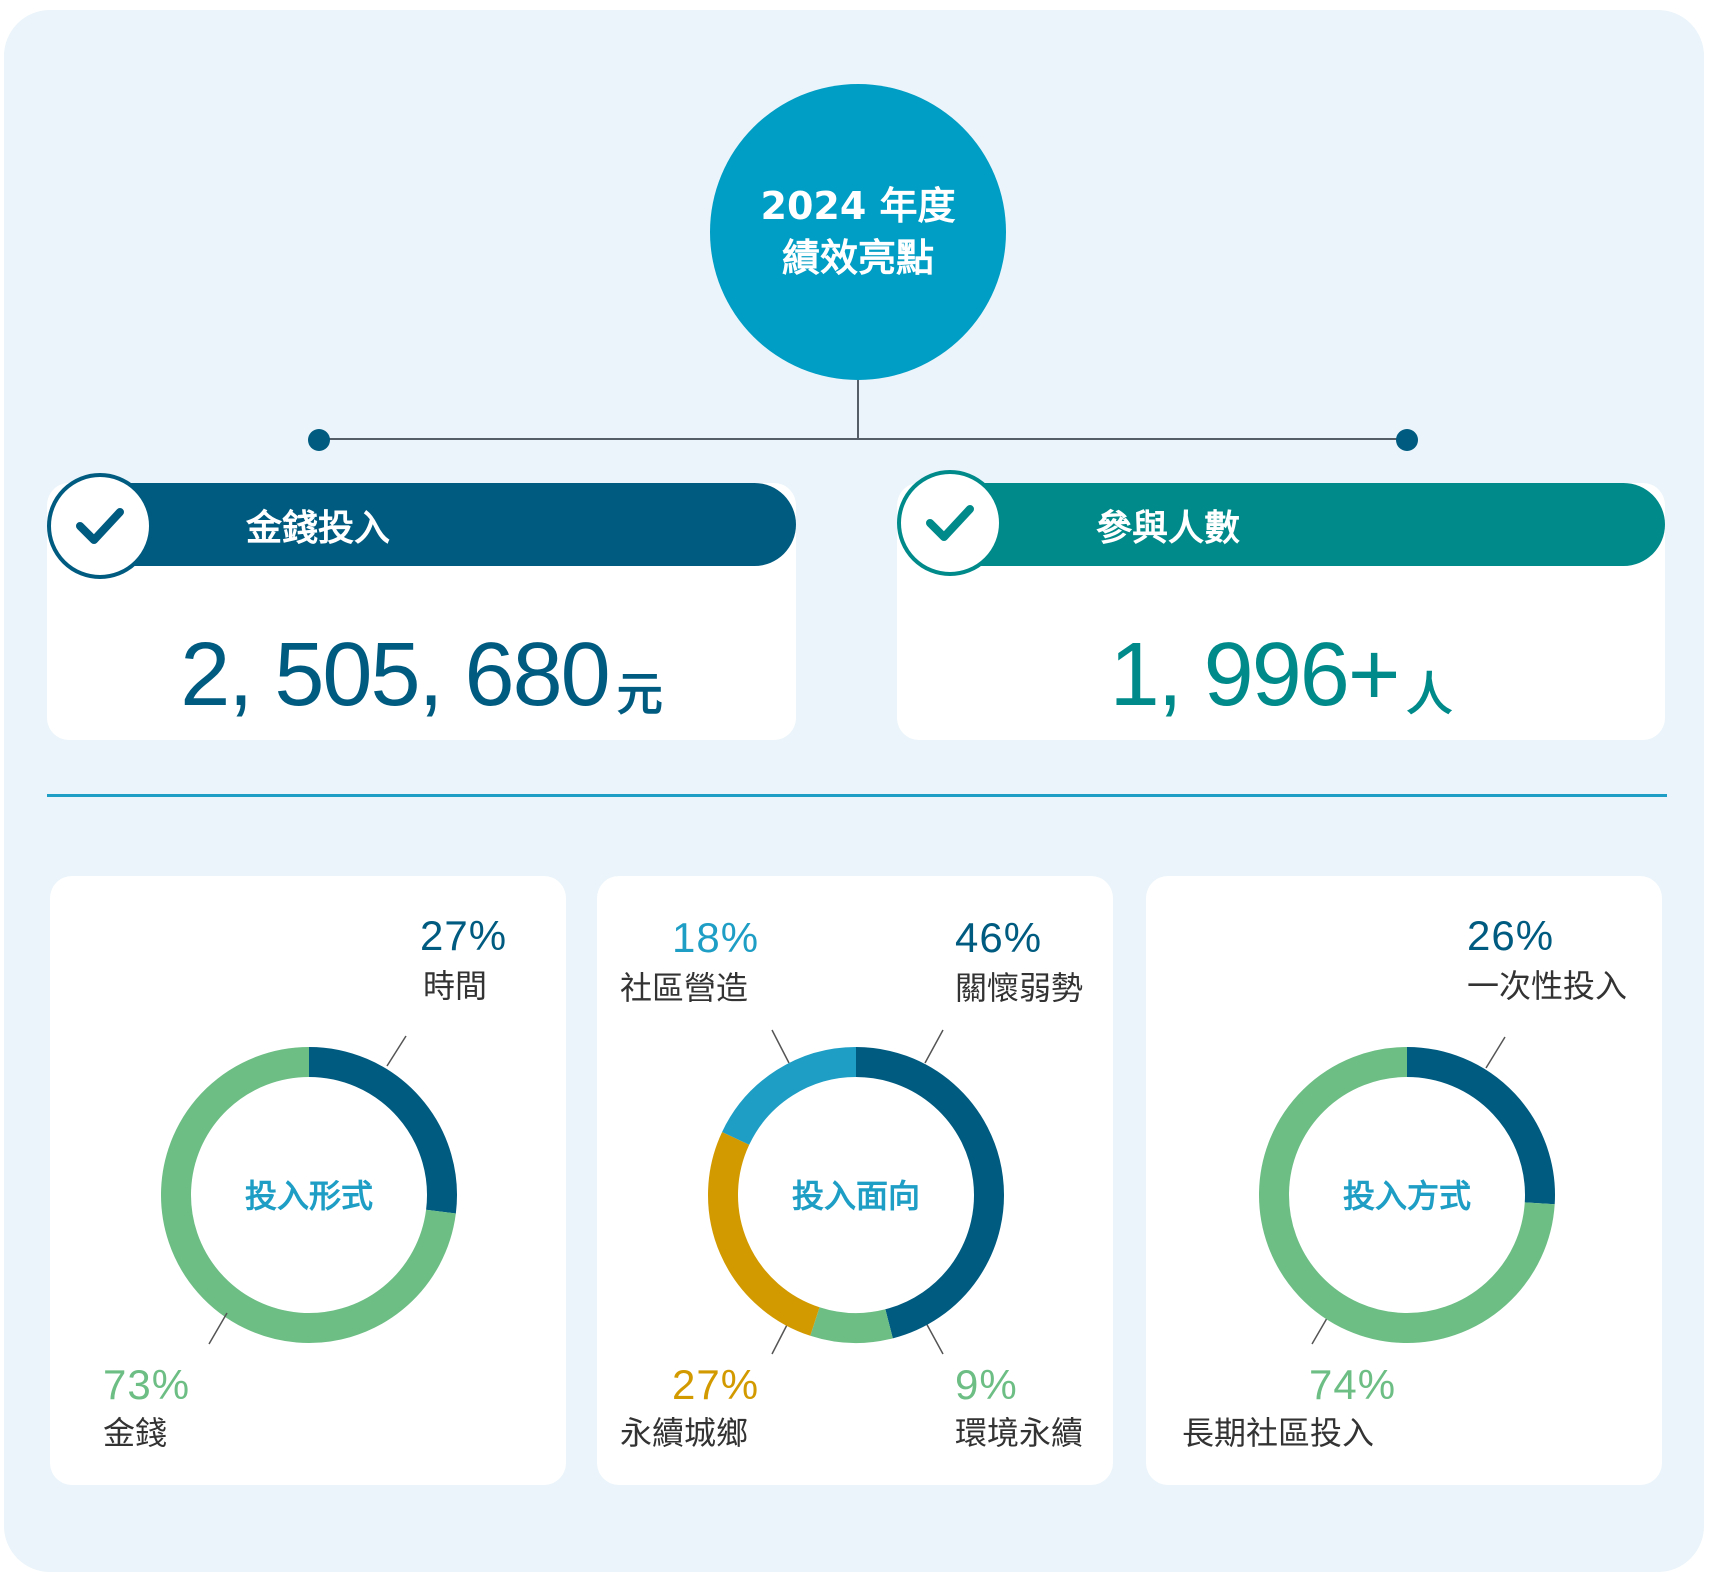 The width and height of the screenshot is (1711, 1577). Describe the element at coordinates (1278, 1433) in the screenshot. I see `slice-label-longterm: 長期社區投入` at that location.